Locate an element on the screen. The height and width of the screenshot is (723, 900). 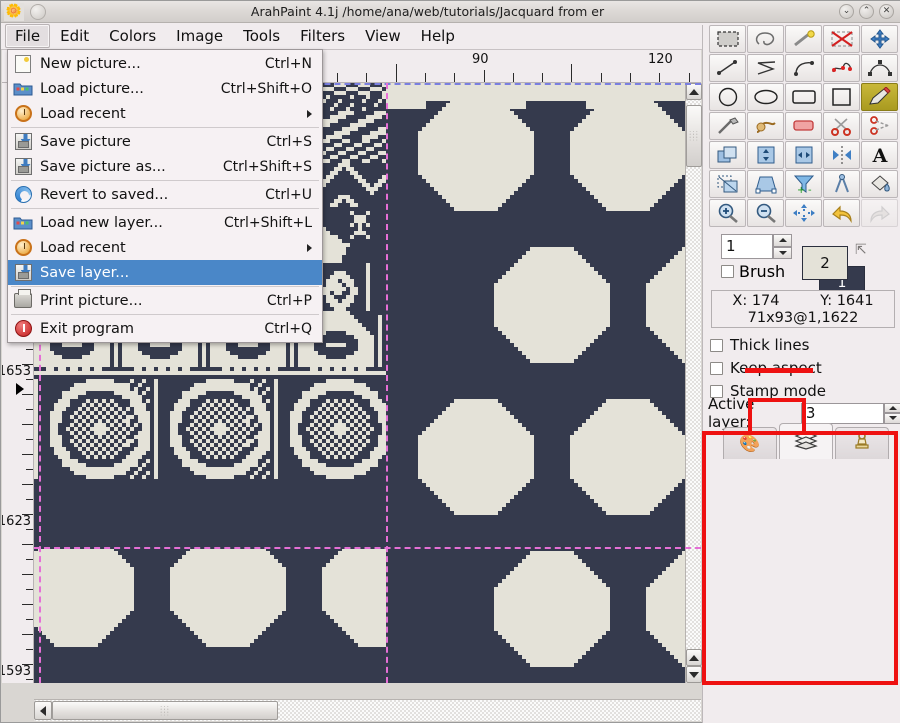
menu-tools: Tools is located at coordinates (261, 36).